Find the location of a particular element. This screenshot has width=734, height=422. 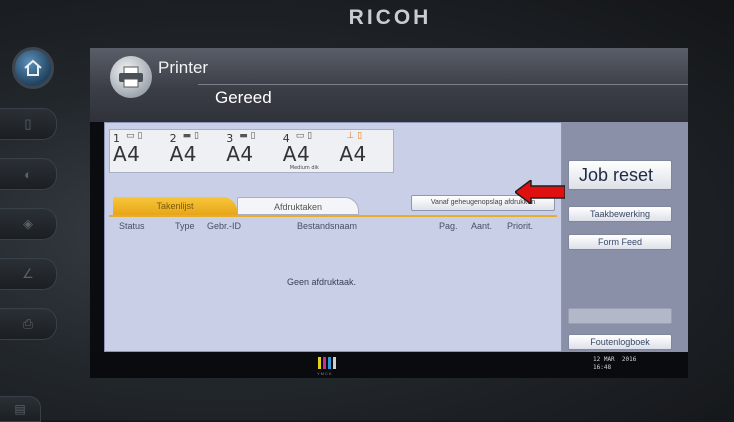

side-button-3: ◈ is located at coordinates (28, 224).